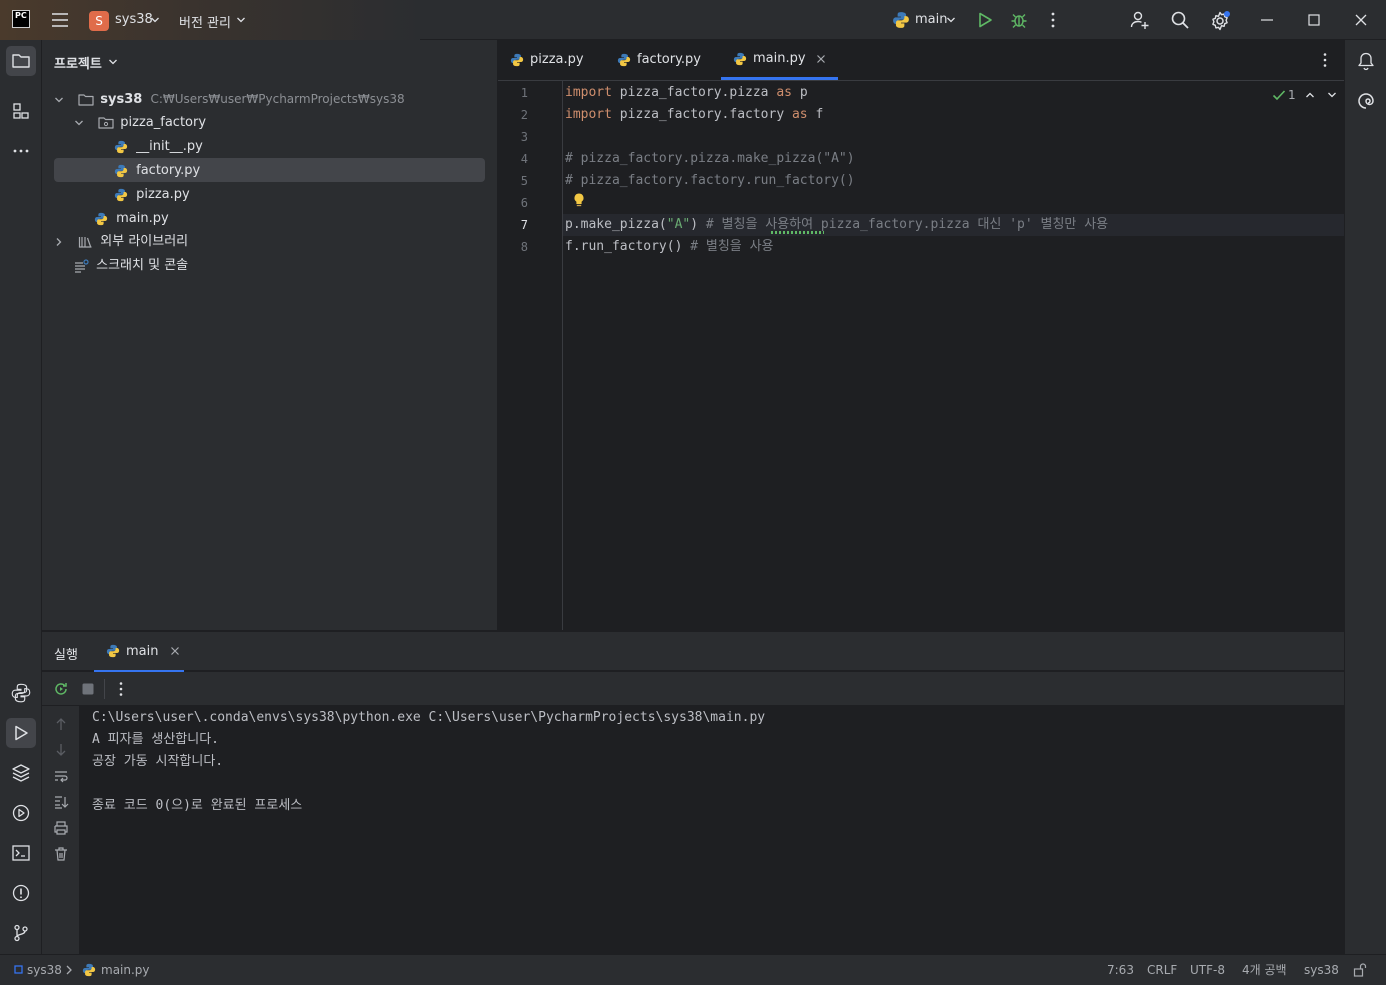 The image size is (1386, 985). I want to click on services-tool-icon, so click(21, 813).